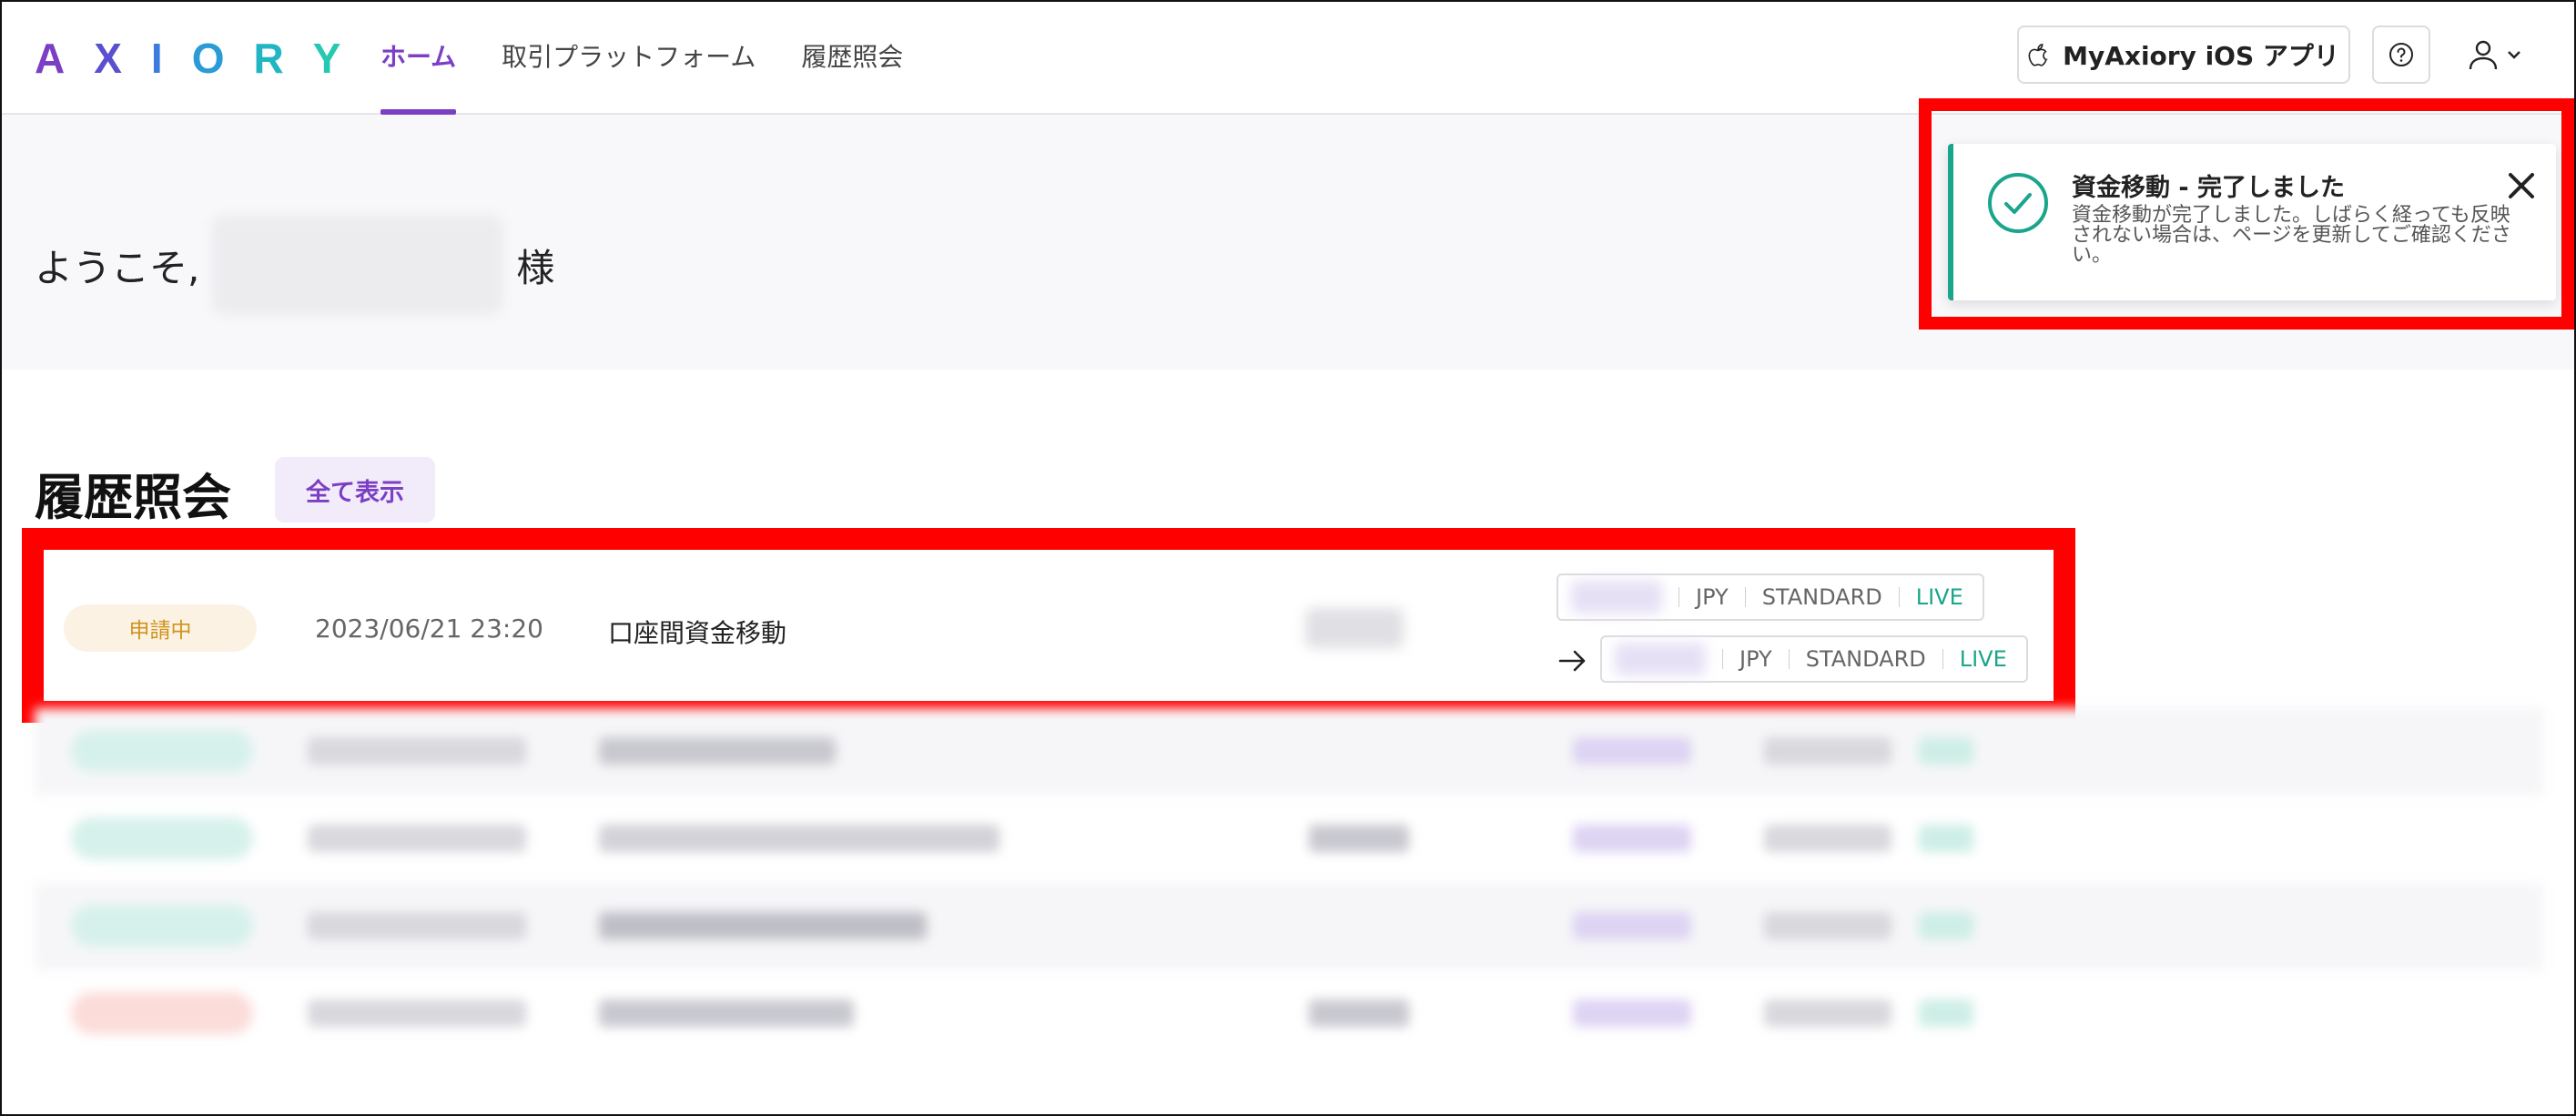 The image size is (2576, 1116). What do you see at coordinates (629, 58) in the screenshot?
I see `nav-trading-platform: 取引プラットフォーム` at bounding box center [629, 58].